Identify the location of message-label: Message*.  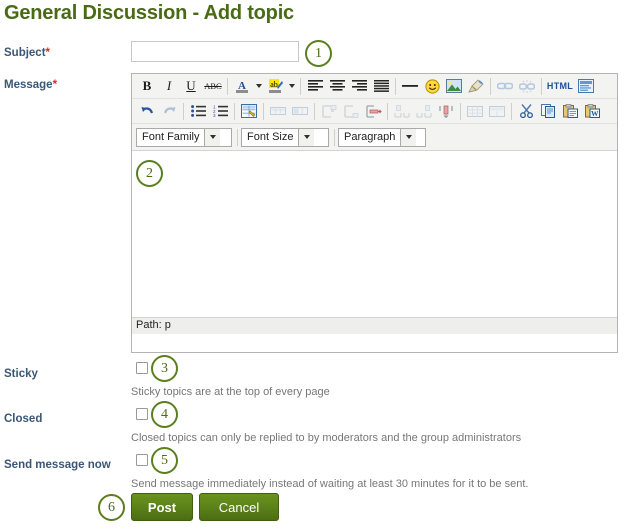
(30, 85).